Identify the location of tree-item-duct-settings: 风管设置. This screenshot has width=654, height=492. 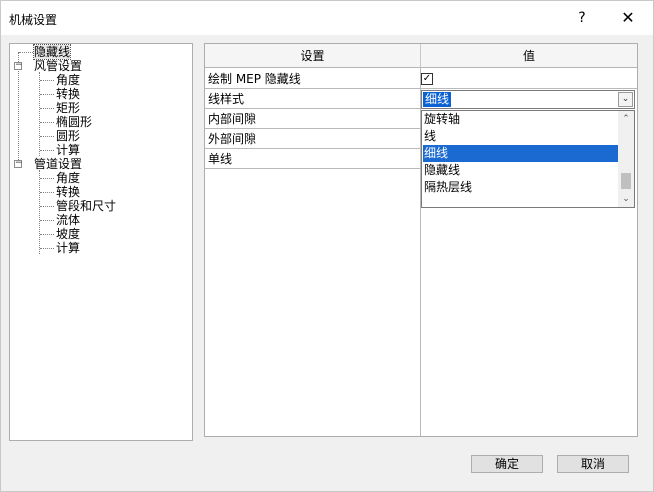
(58, 66).